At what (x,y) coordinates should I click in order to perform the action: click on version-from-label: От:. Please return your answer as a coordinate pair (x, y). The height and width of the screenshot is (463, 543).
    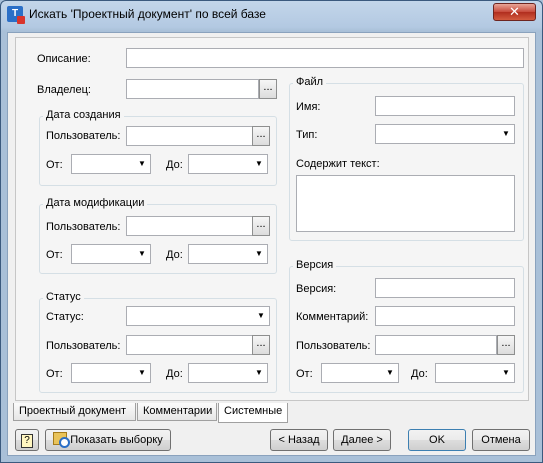
    Looking at the image, I should click on (304, 374).